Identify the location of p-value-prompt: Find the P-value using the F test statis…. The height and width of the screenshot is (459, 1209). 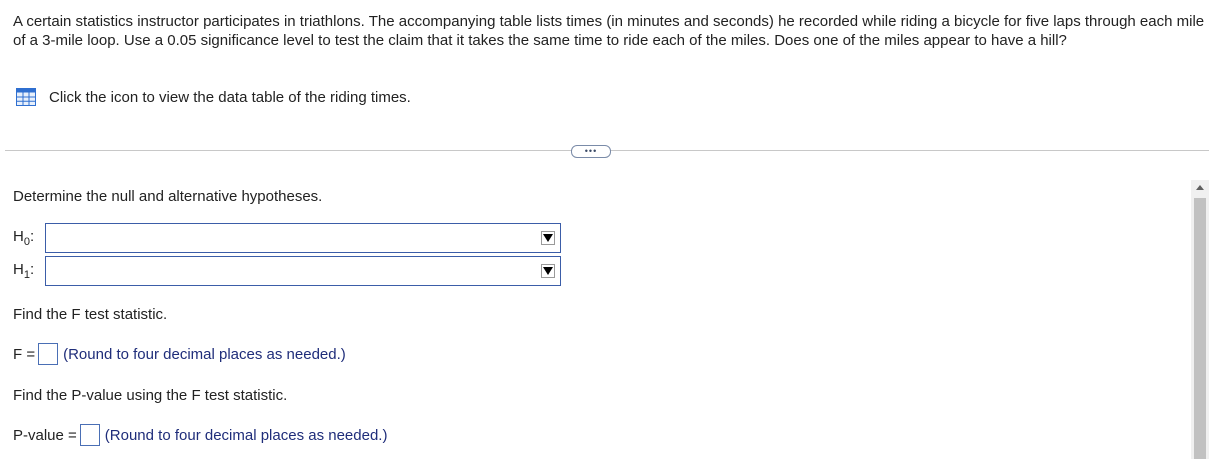
(150, 395).